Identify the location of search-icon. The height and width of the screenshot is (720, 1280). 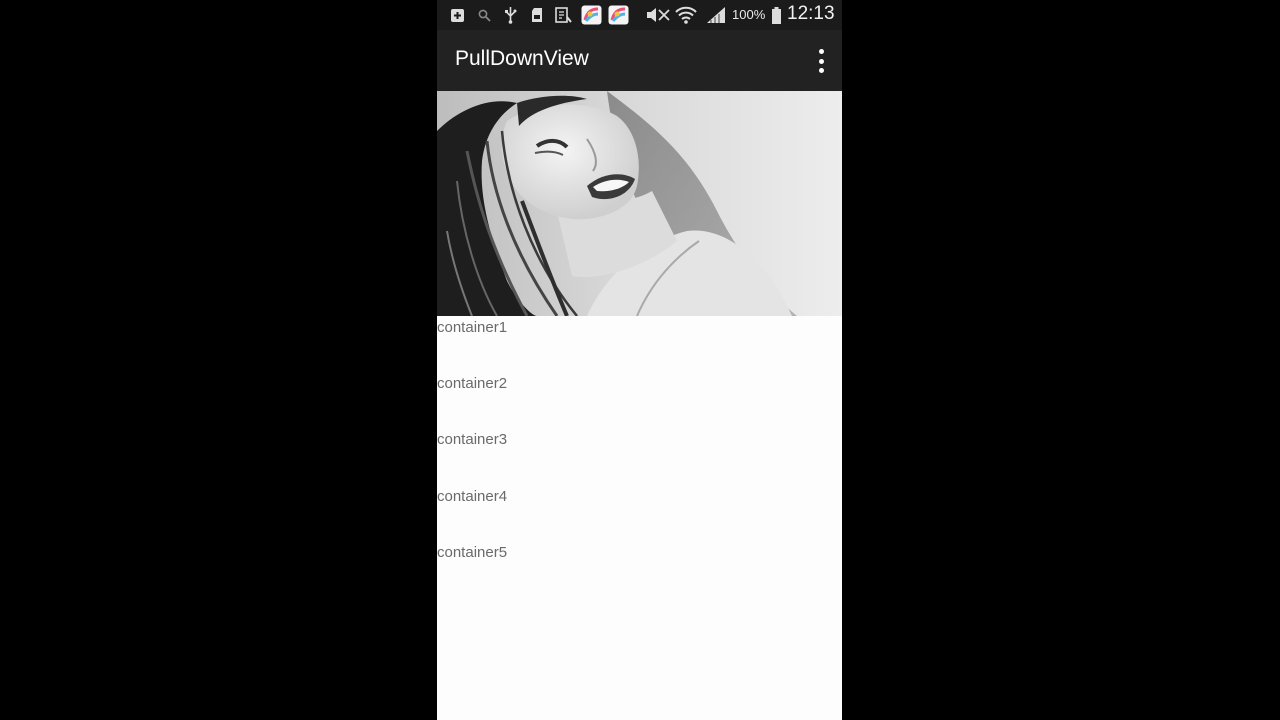
(484, 15).